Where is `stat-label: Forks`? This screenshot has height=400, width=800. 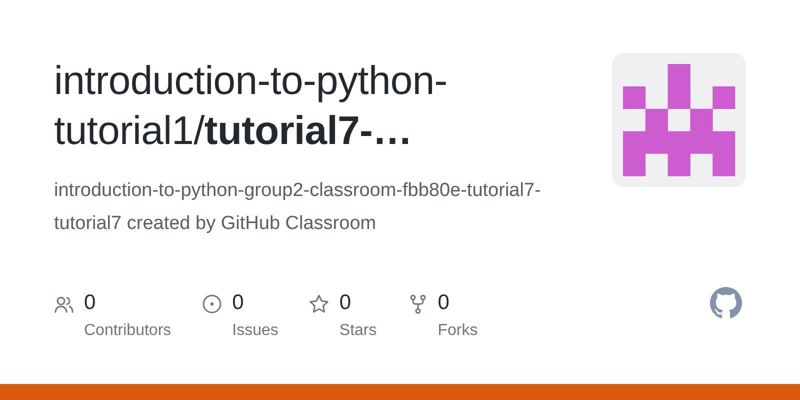
stat-label: Forks is located at coordinates (458, 331).